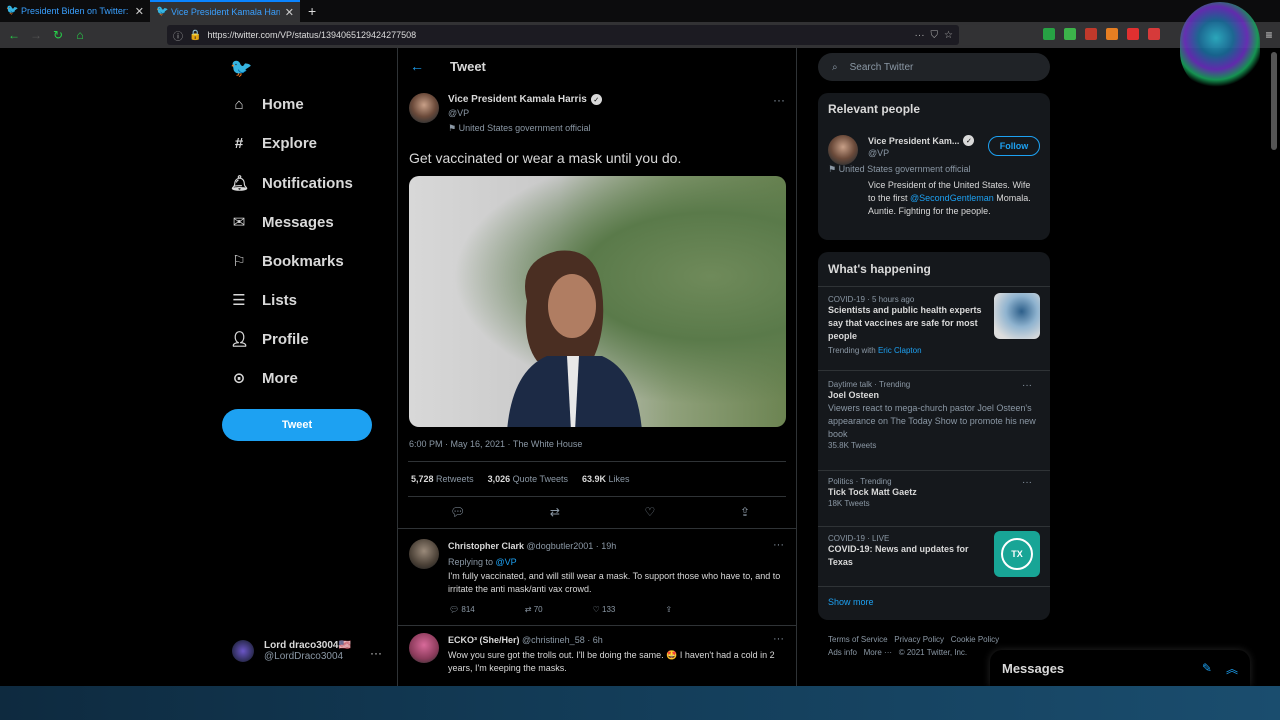  What do you see at coordinates (484, 640) in the screenshot?
I see `reply-author: ECKO³ (She/Her)` at bounding box center [484, 640].